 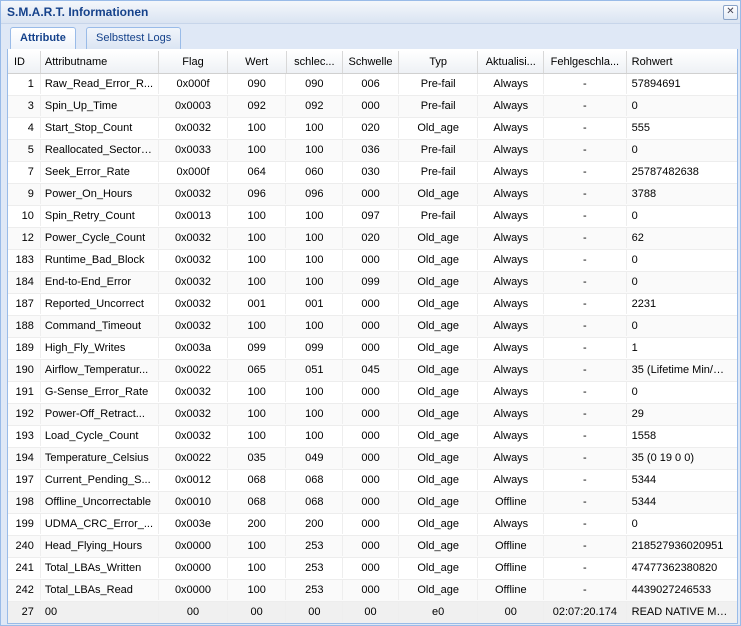 What do you see at coordinates (585, 612) in the screenshot?
I see `cell-fehlgeschlagen: 02:07:20.174` at bounding box center [585, 612].